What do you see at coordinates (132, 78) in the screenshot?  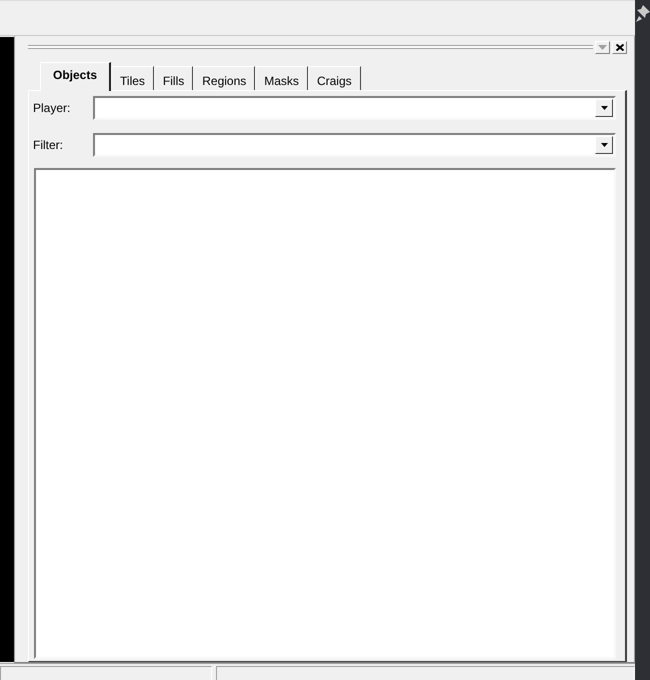 I see `tab: Tiles` at bounding box center [132, 78].